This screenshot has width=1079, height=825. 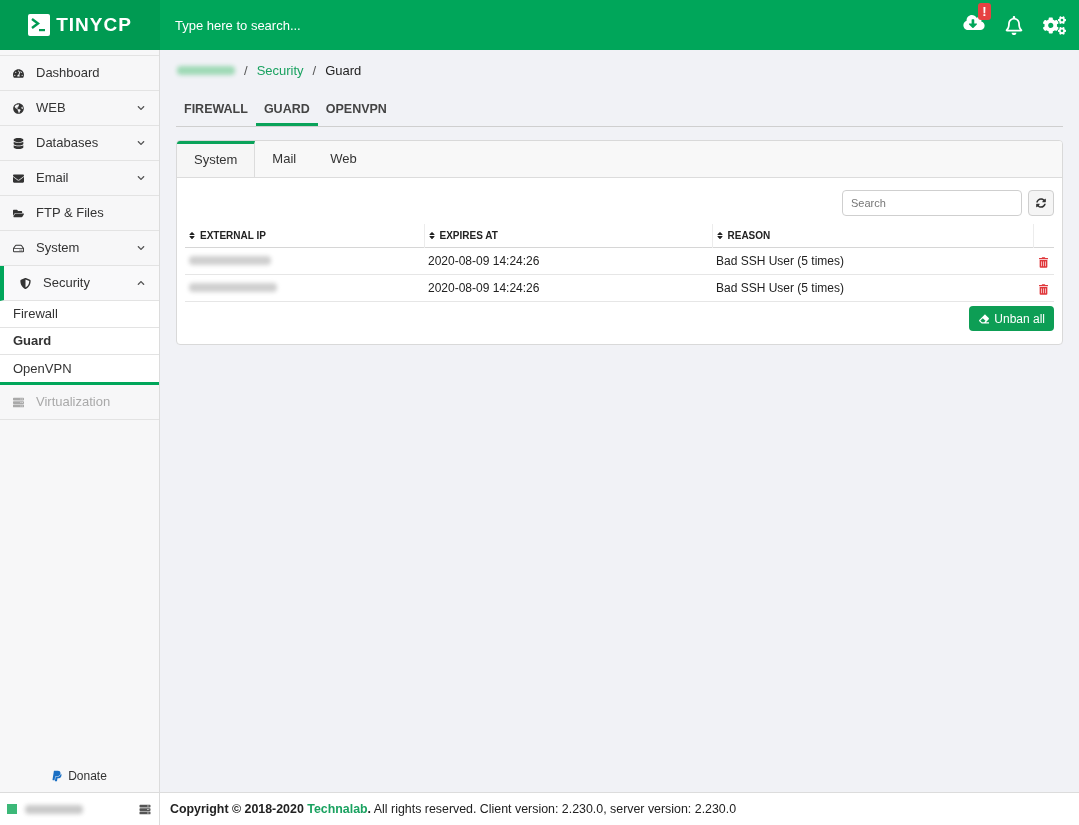 I want to click on eraser-icon, so click(x=984, y=318).